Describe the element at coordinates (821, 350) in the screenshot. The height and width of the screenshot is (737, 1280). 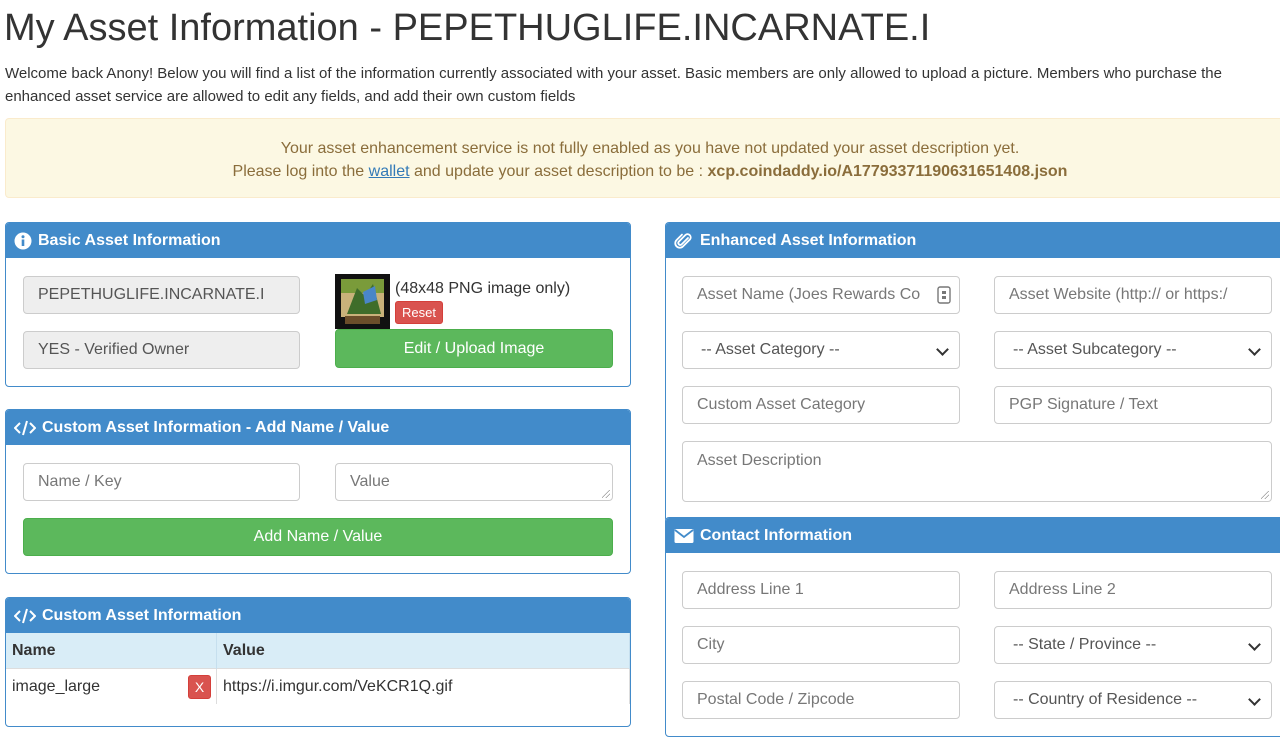
I see `asset-category-select: -- Asset Category --` at that location.